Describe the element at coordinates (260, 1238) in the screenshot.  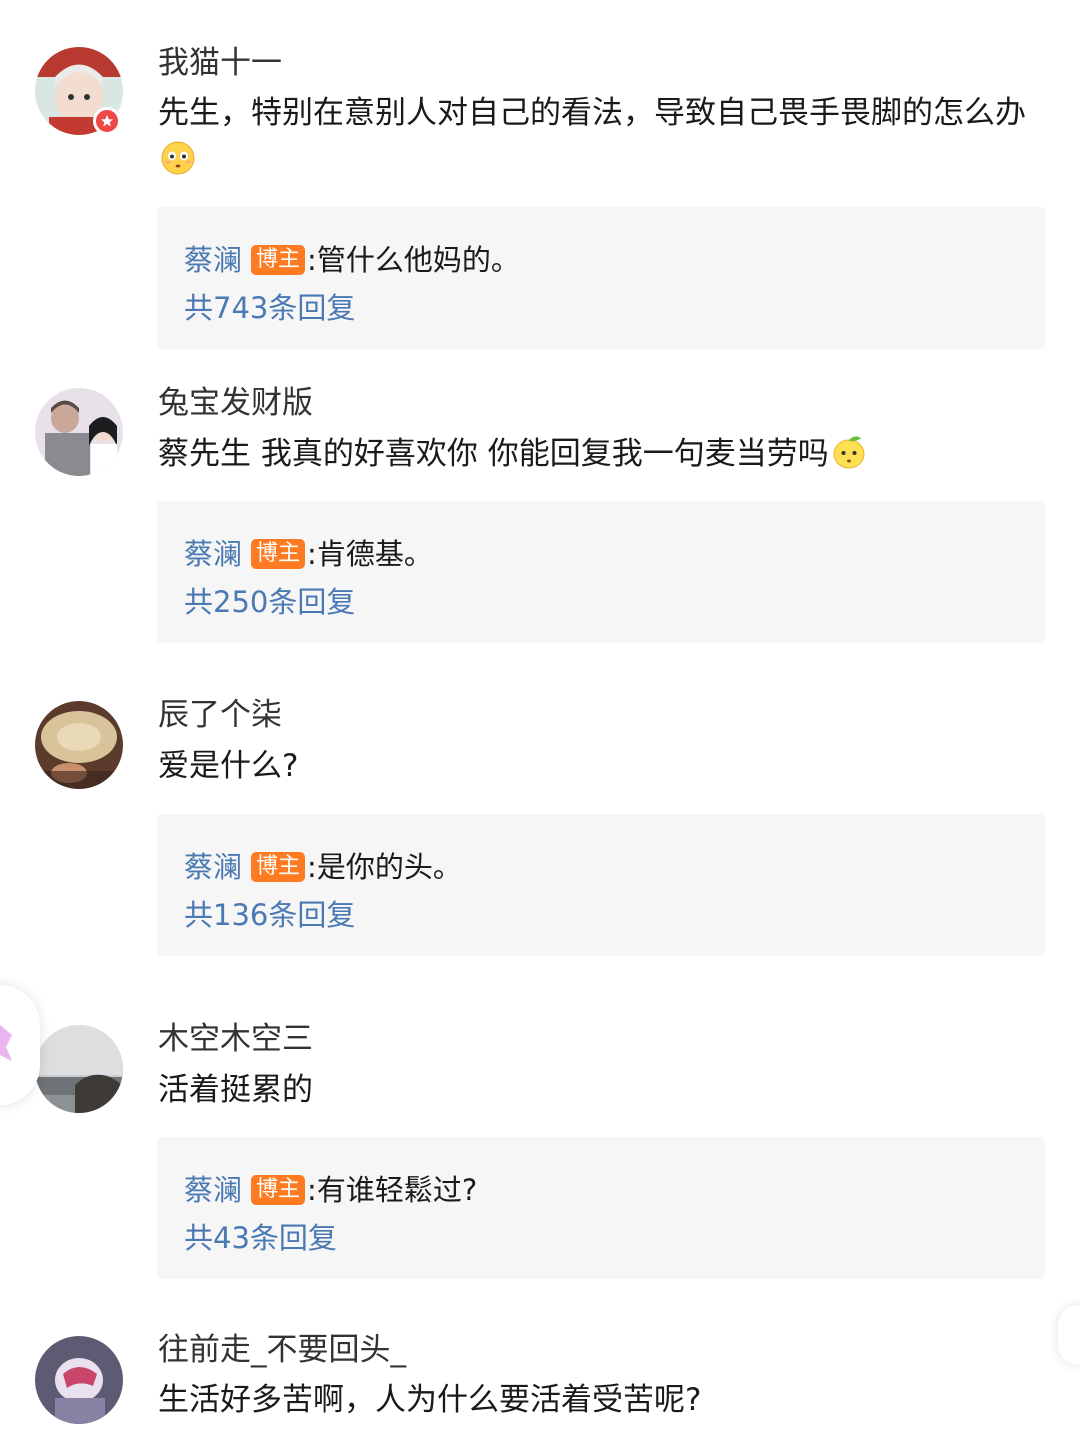
I see `reply-count-link: 共43条回复` at that location.